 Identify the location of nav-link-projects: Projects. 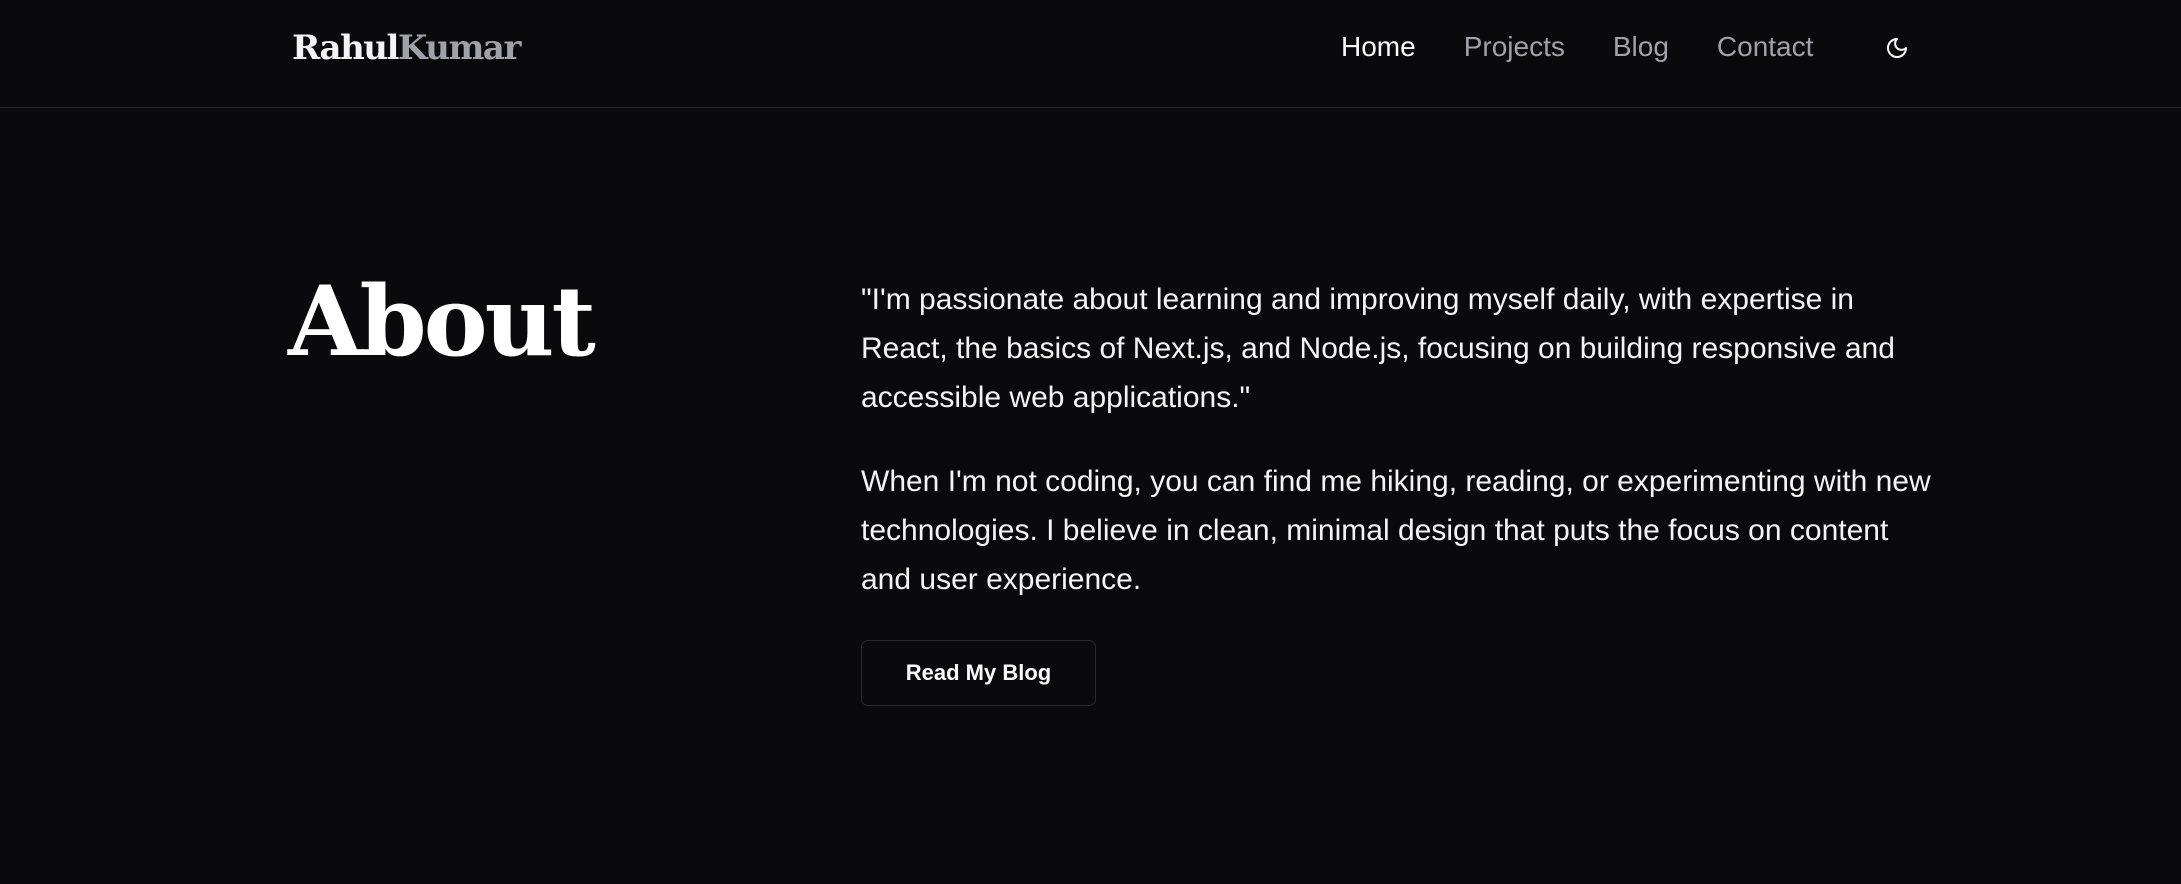
(1514, 47).